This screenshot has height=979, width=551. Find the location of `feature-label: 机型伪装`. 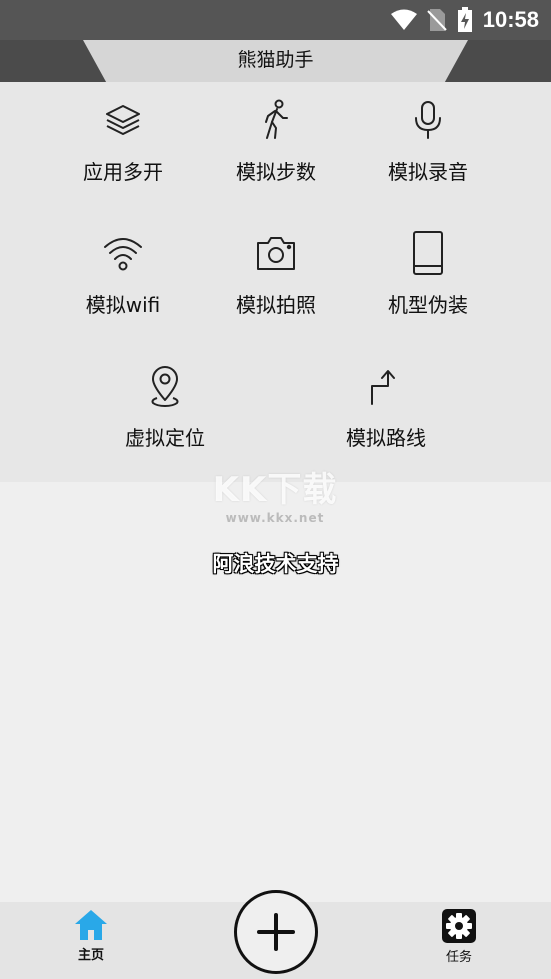

feature-label: 机型伪装 is located at coordinates (428, 305).